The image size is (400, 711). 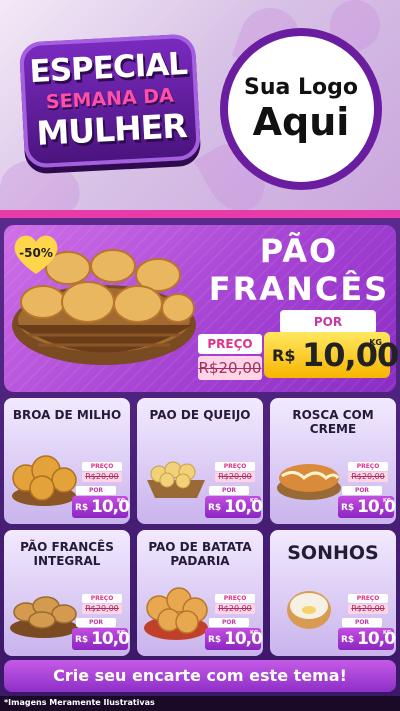 I want to click on hero-new-price: 10,00, so click(x=350, y=355).